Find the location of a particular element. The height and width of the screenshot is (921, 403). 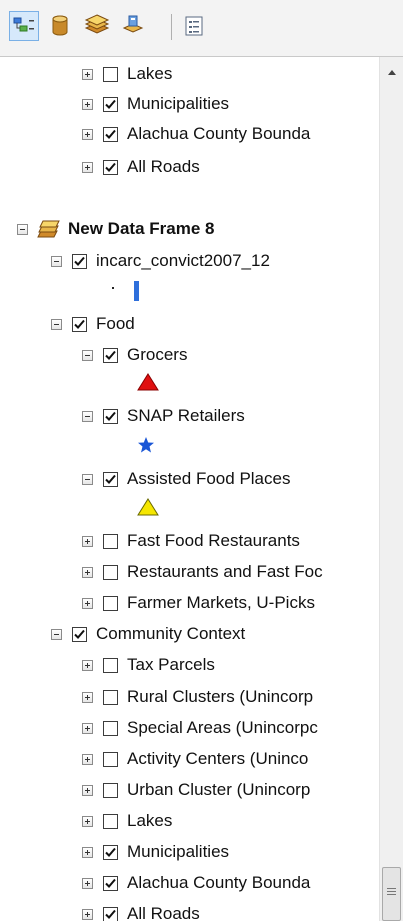

layer-row: Assisted Food Places is located at coordinates (186, 479).